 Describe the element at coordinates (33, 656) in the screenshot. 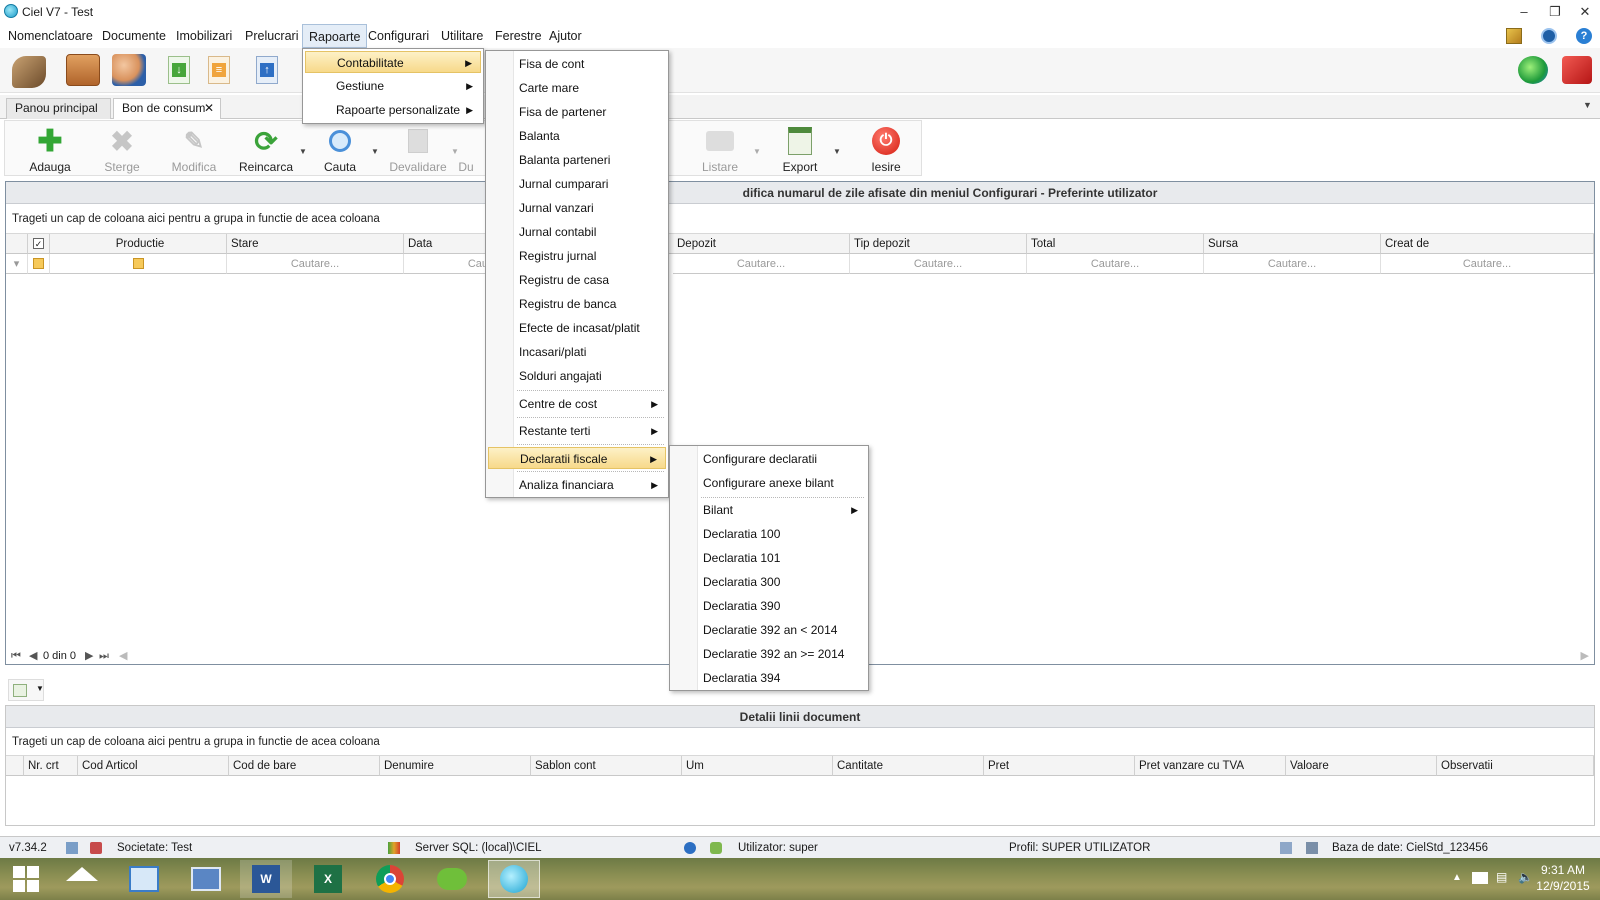

I see `prev-page-icon: ◀` at that location.